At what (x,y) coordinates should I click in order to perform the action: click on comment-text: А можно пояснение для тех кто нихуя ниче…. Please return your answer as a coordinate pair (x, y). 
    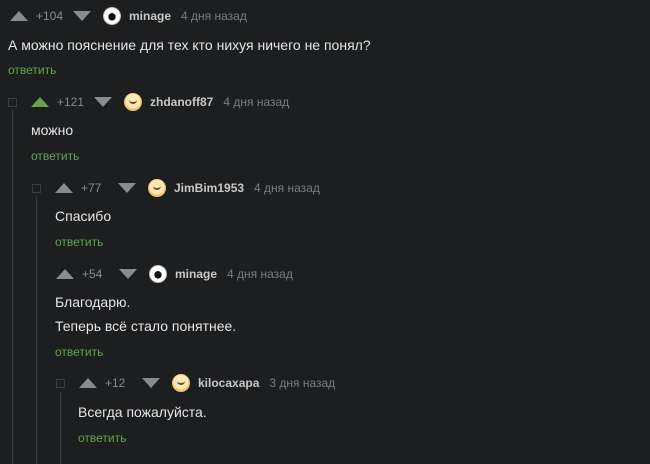
    Looking at the image, I should click on (189, 45).